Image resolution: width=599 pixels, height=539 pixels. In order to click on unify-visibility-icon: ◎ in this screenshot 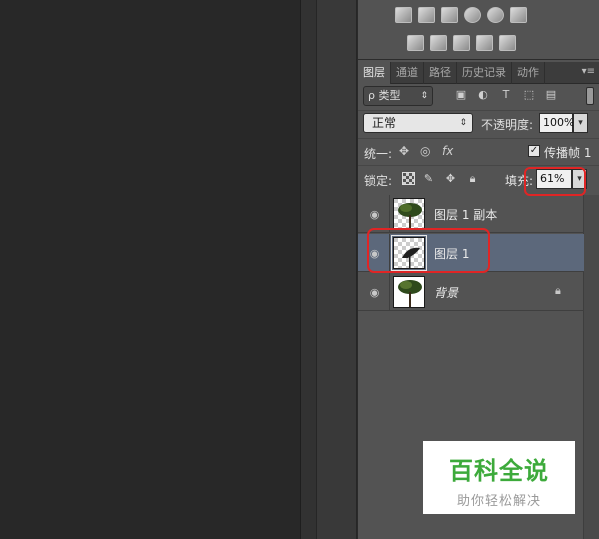, I will do `click(425, 151)`.